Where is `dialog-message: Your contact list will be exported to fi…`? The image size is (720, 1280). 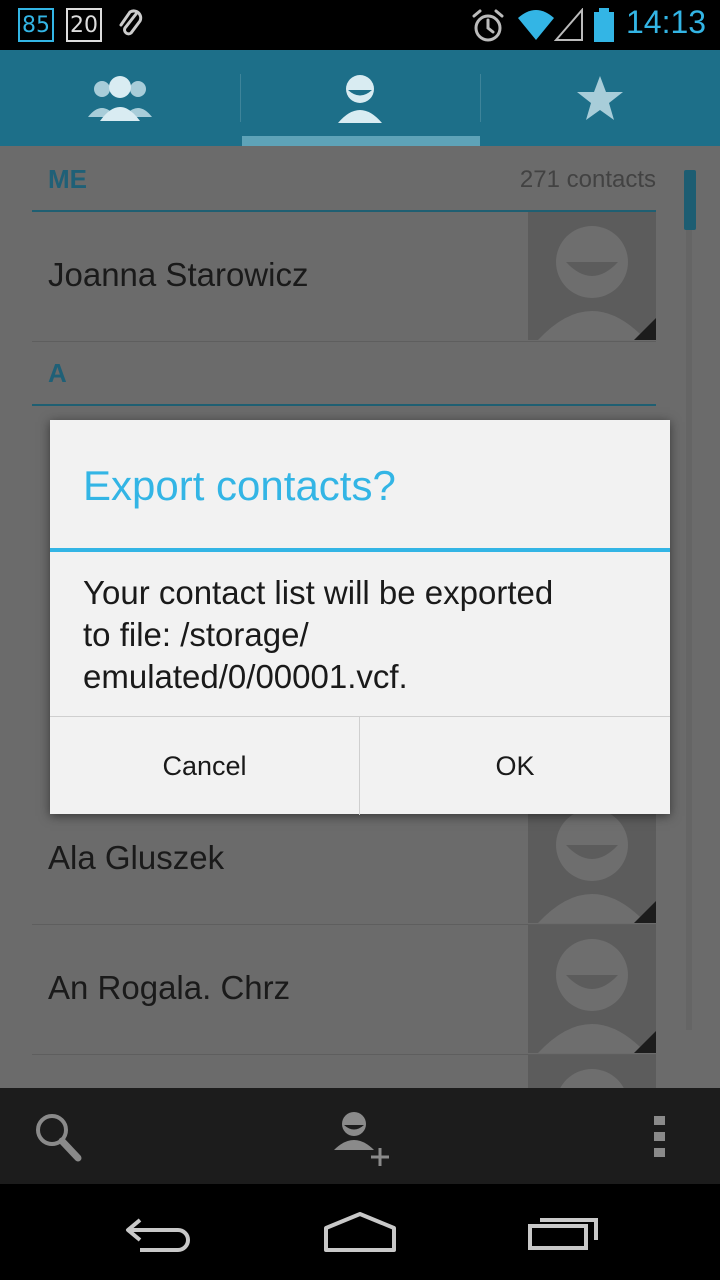 dialog-message: Your contact list will be exported to fi… is located at coordinates (363, 635).